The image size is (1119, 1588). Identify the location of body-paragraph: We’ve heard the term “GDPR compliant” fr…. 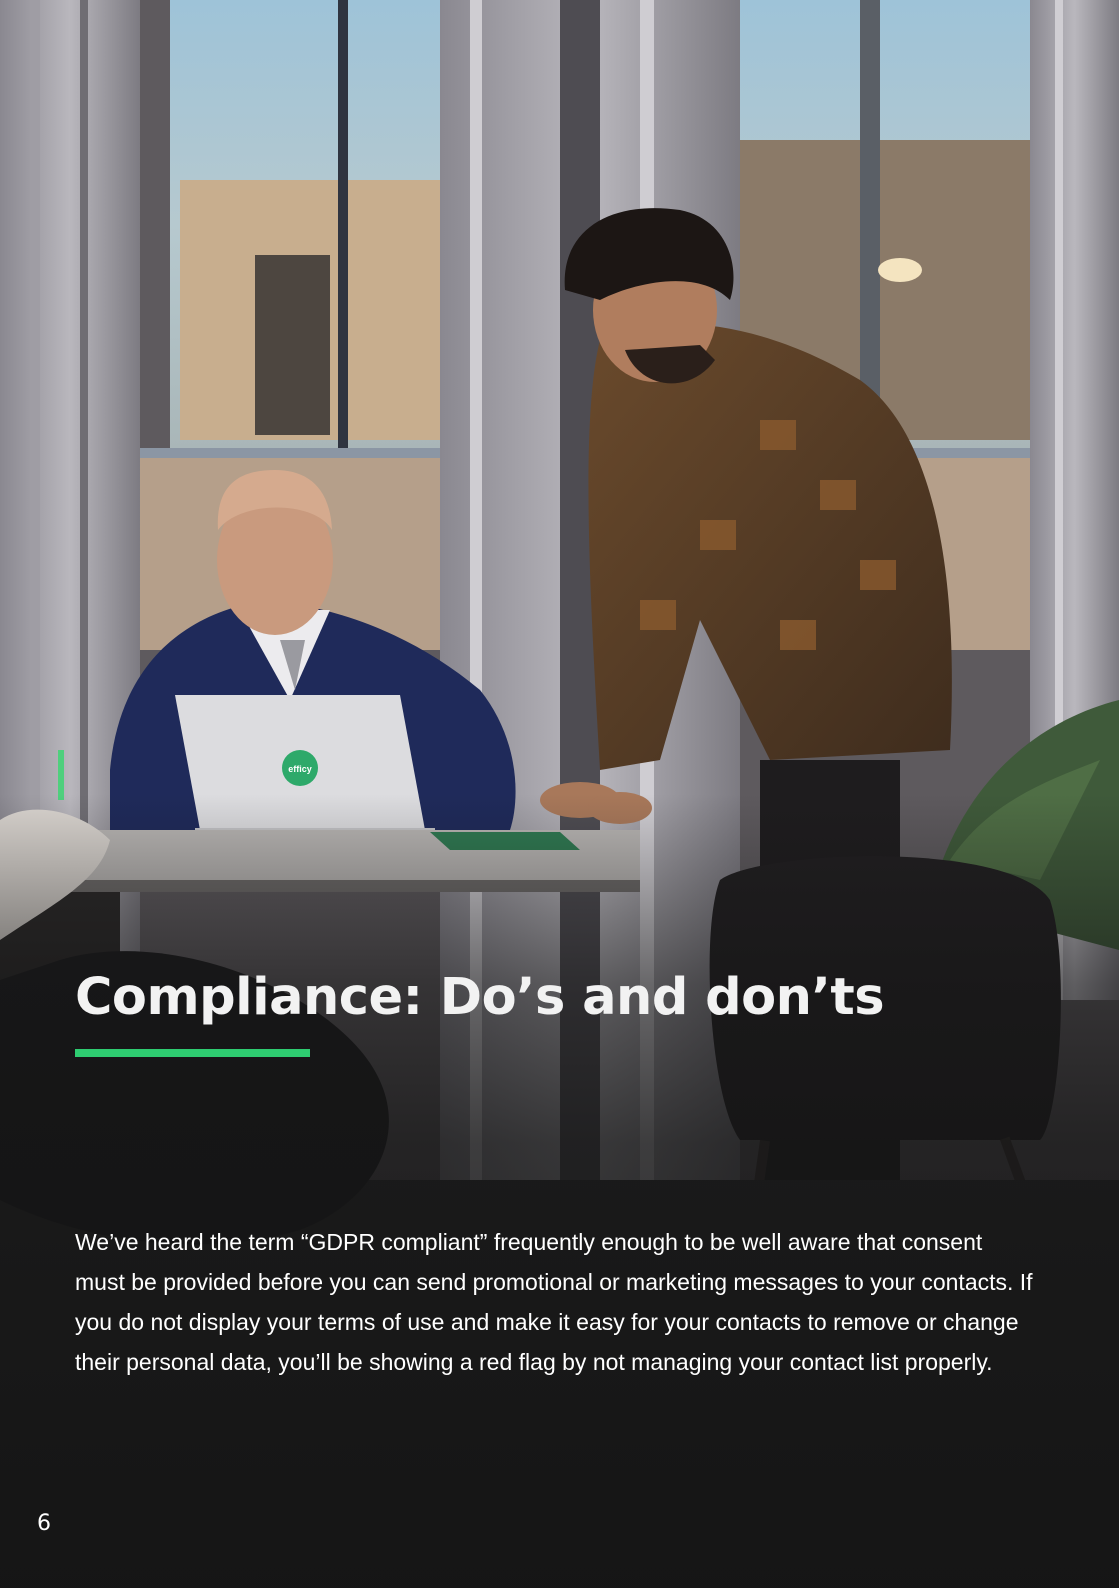
(554, 1302).